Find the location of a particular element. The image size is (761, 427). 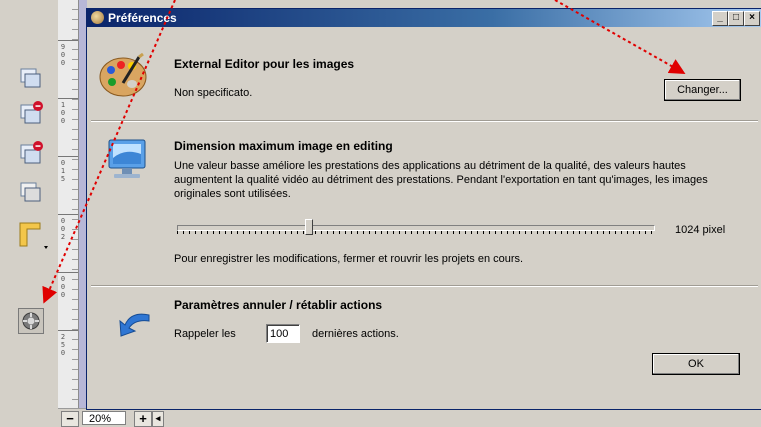

zoom-in-button: + is located at coordinates (143, 419).